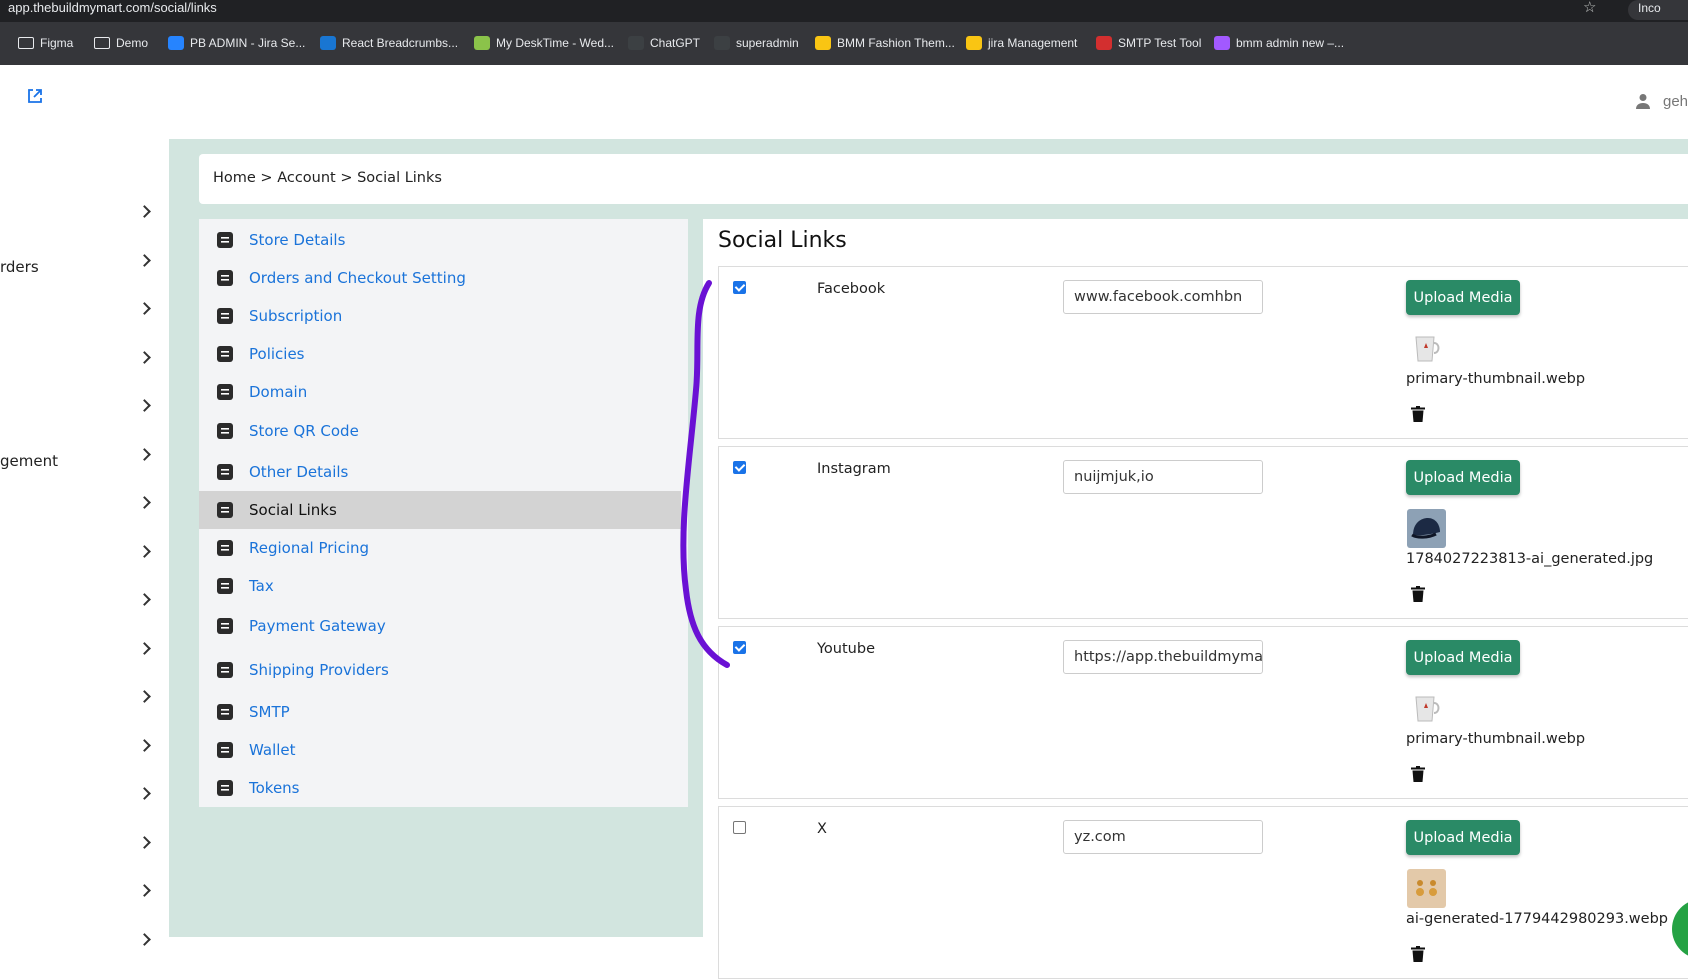  I want to click on settings-nav-item: Orders and Checkout Setting, so click(440, 278).